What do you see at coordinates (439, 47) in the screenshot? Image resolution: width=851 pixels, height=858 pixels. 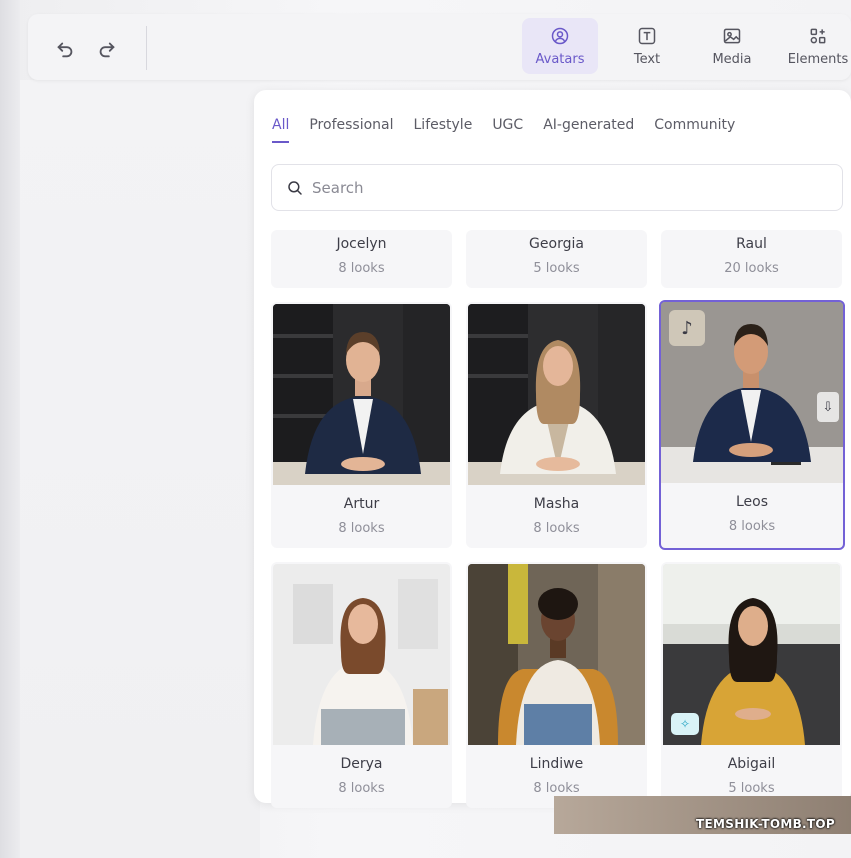 I see `top-toolbar: Avatars Text Media Elements` at bounding box center [439, 47].